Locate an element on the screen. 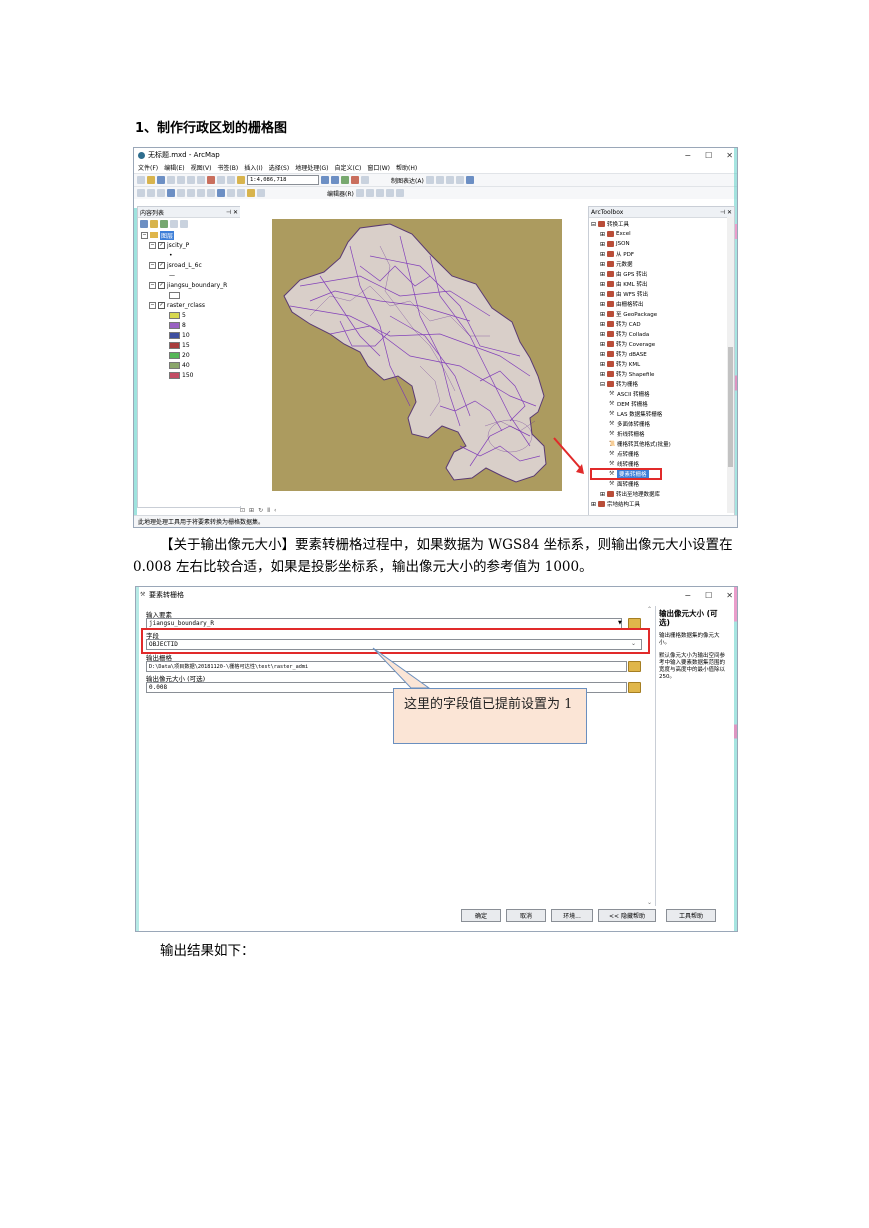  menu-item: 编辑(E) is located at coordinates (174, 167).